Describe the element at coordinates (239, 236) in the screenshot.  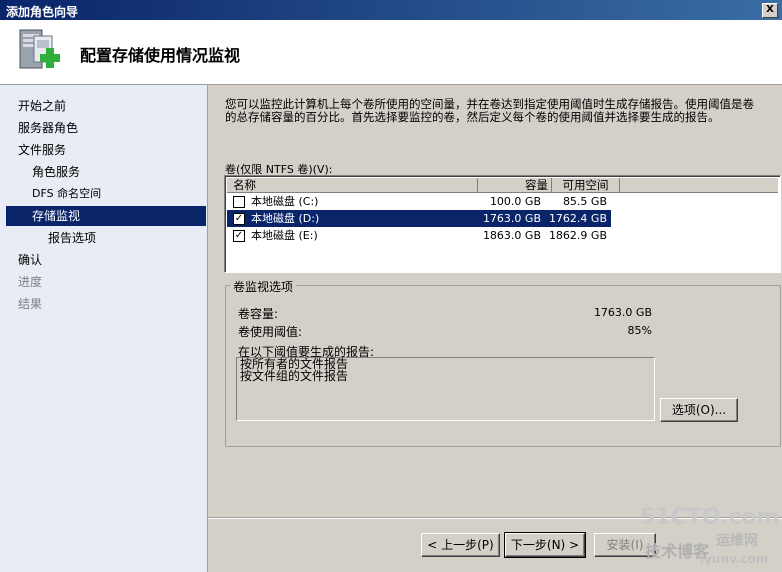
I see `volume-e-checkbox: ✓` at that location.